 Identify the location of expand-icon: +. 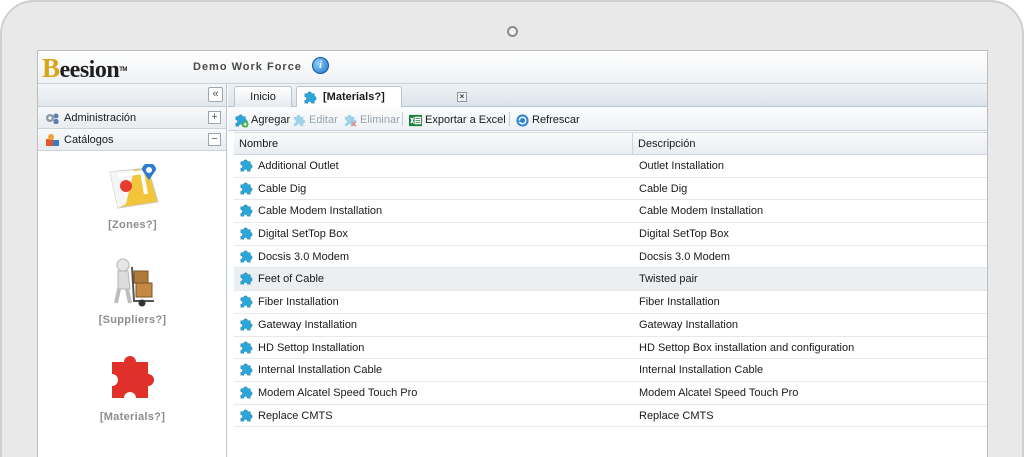
(214, 117).